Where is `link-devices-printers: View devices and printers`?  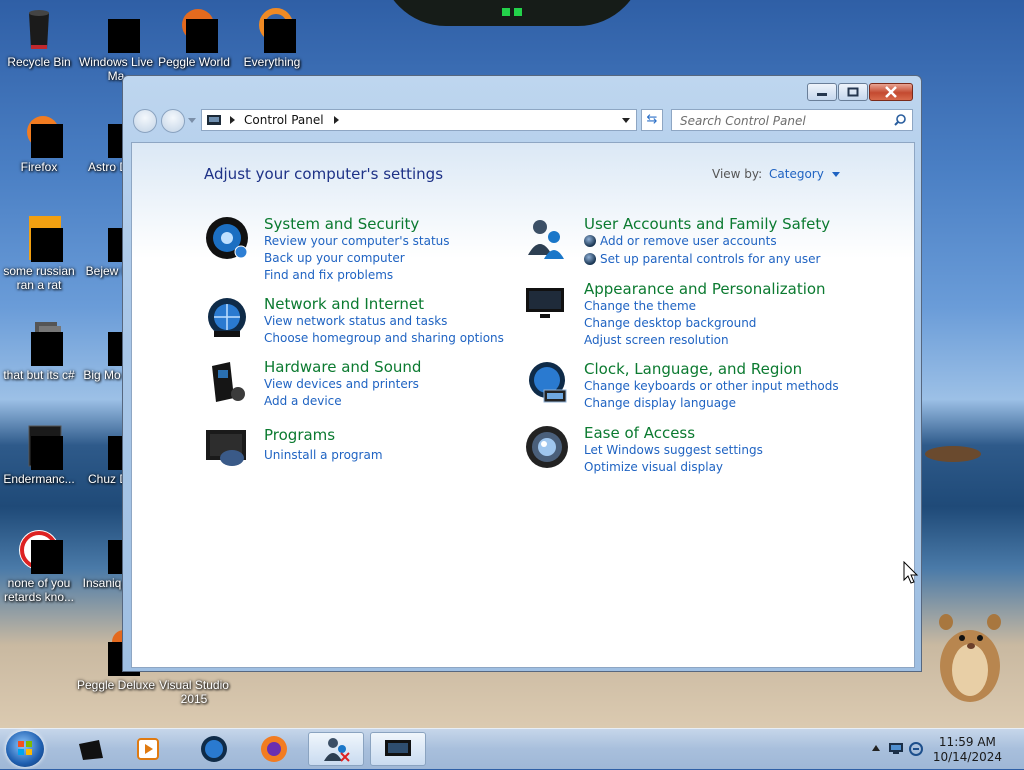
link-devices-printers: View devices and printers is located at coordinates (341, 384).